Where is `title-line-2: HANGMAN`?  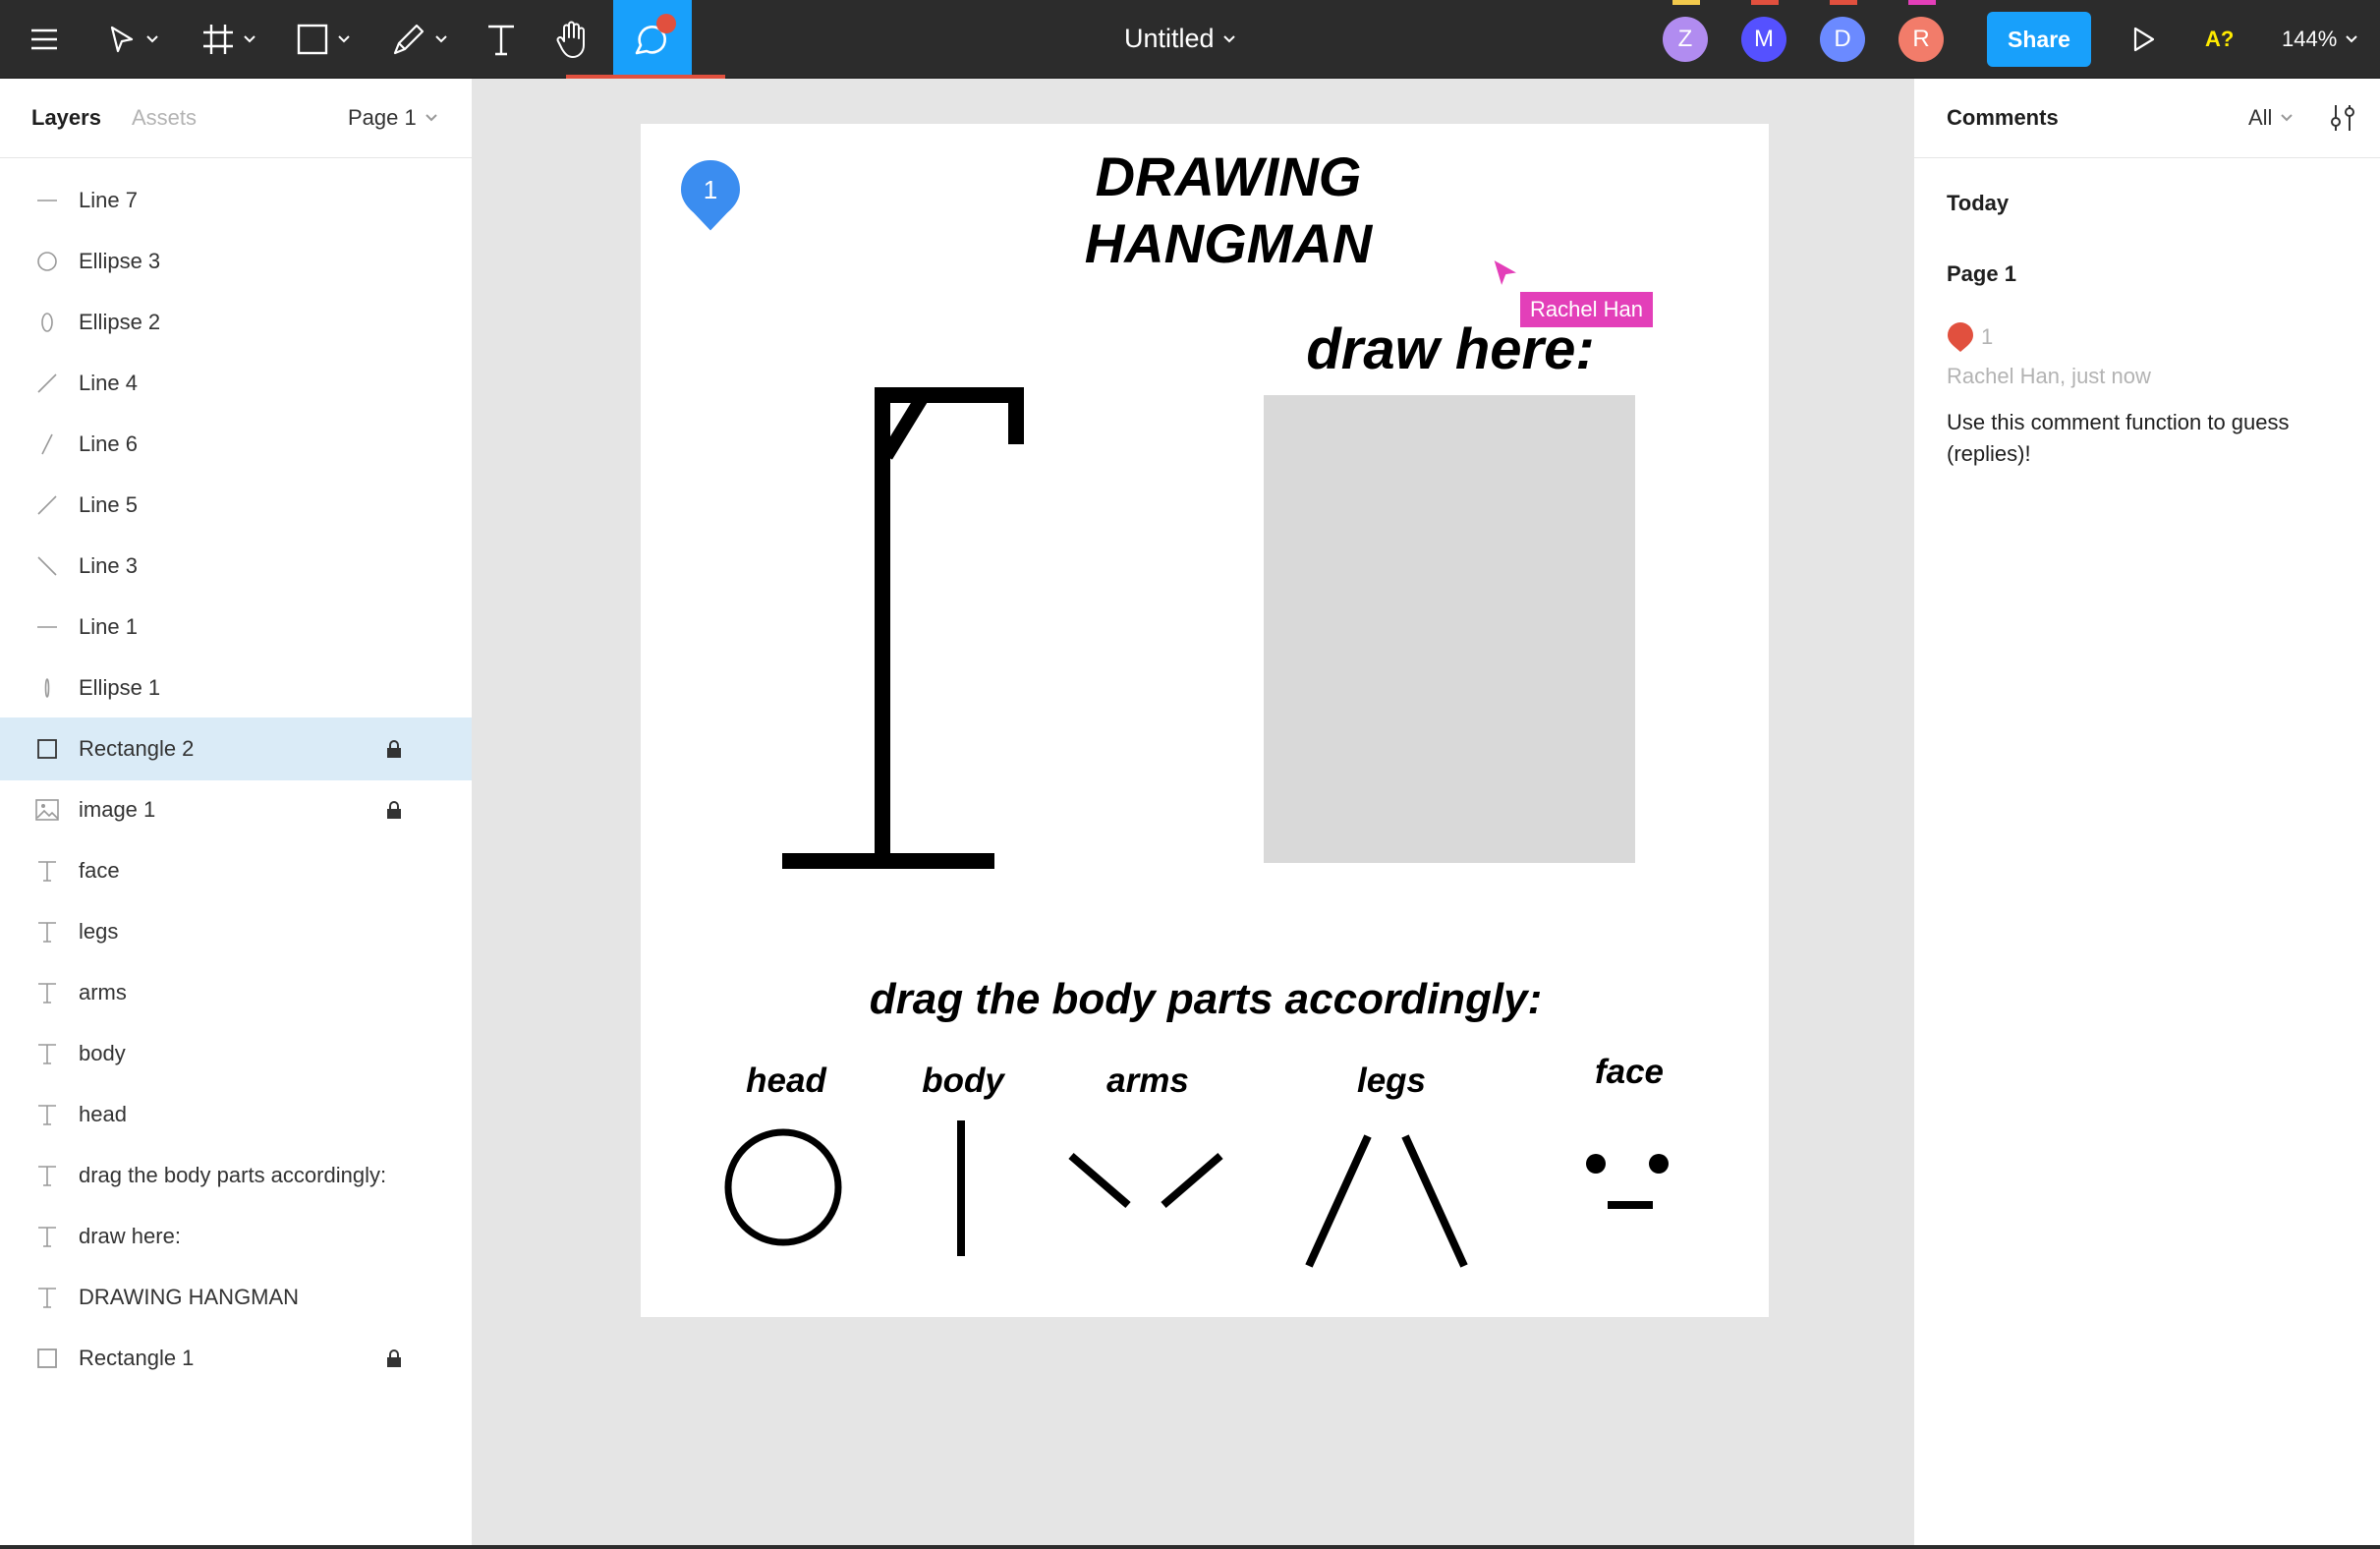
title-line-2: HANGMAN is located at coordinates (1228, 243).